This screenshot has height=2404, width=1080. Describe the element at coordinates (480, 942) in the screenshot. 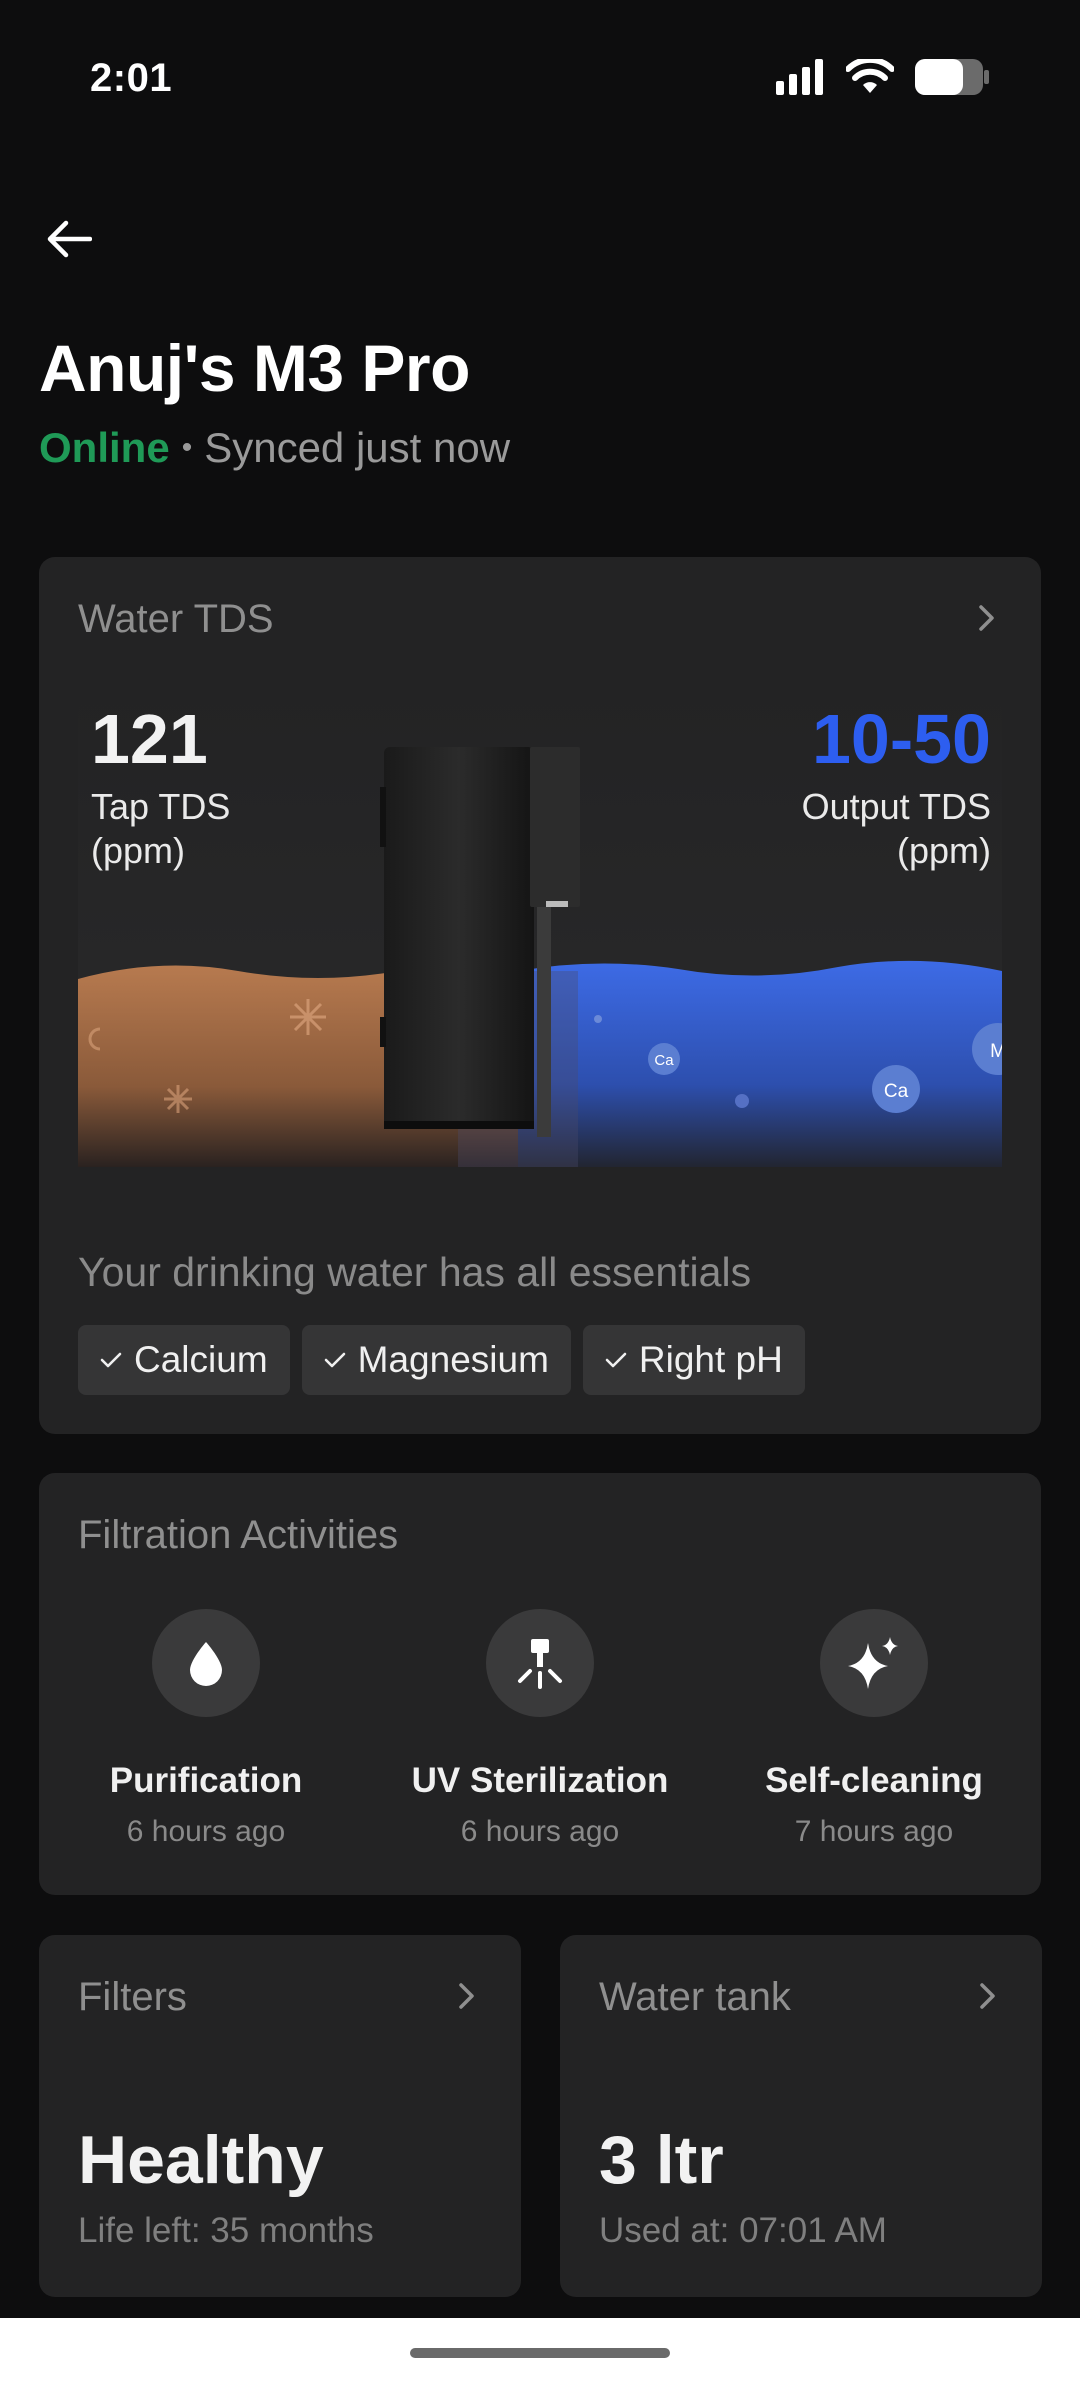

I see `purifier-device-image` at that location.